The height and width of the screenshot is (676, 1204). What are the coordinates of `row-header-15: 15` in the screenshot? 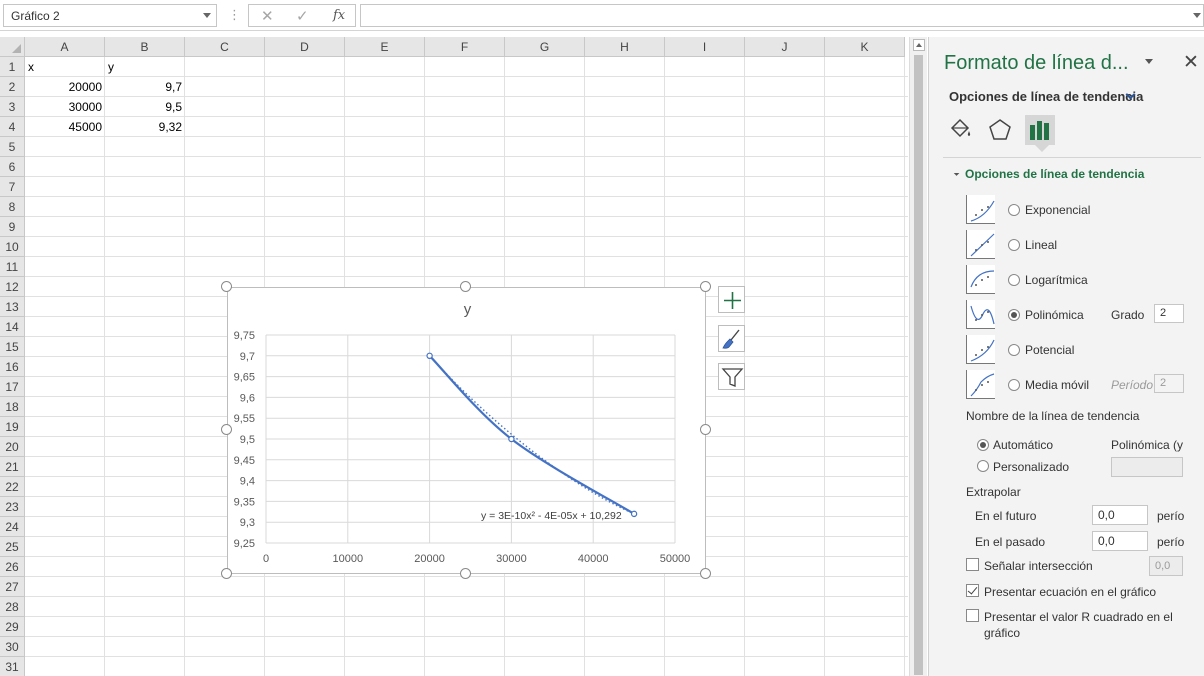 It's located at (12, 347).